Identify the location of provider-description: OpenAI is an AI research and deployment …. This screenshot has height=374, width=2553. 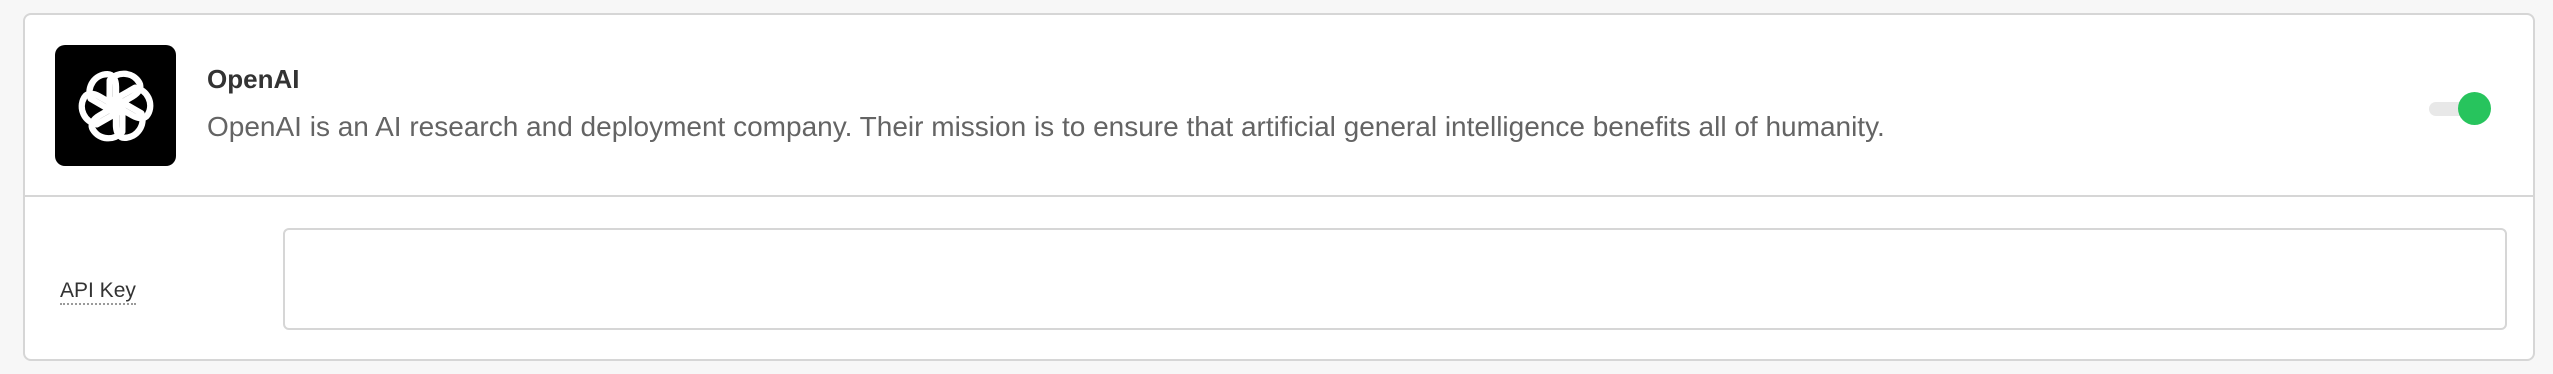
(1046, 126).